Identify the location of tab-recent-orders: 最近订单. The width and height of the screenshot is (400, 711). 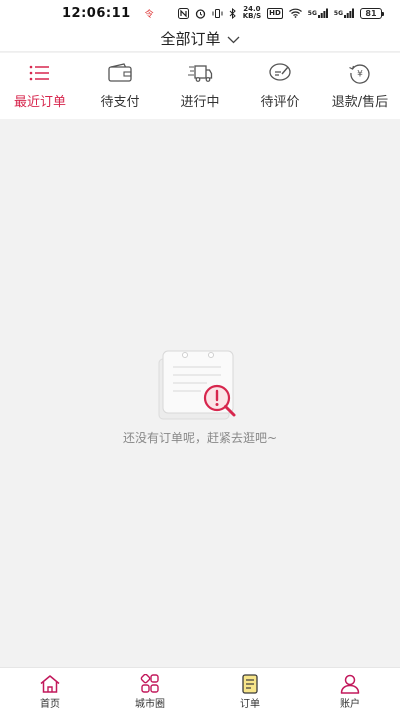
(40, 86).